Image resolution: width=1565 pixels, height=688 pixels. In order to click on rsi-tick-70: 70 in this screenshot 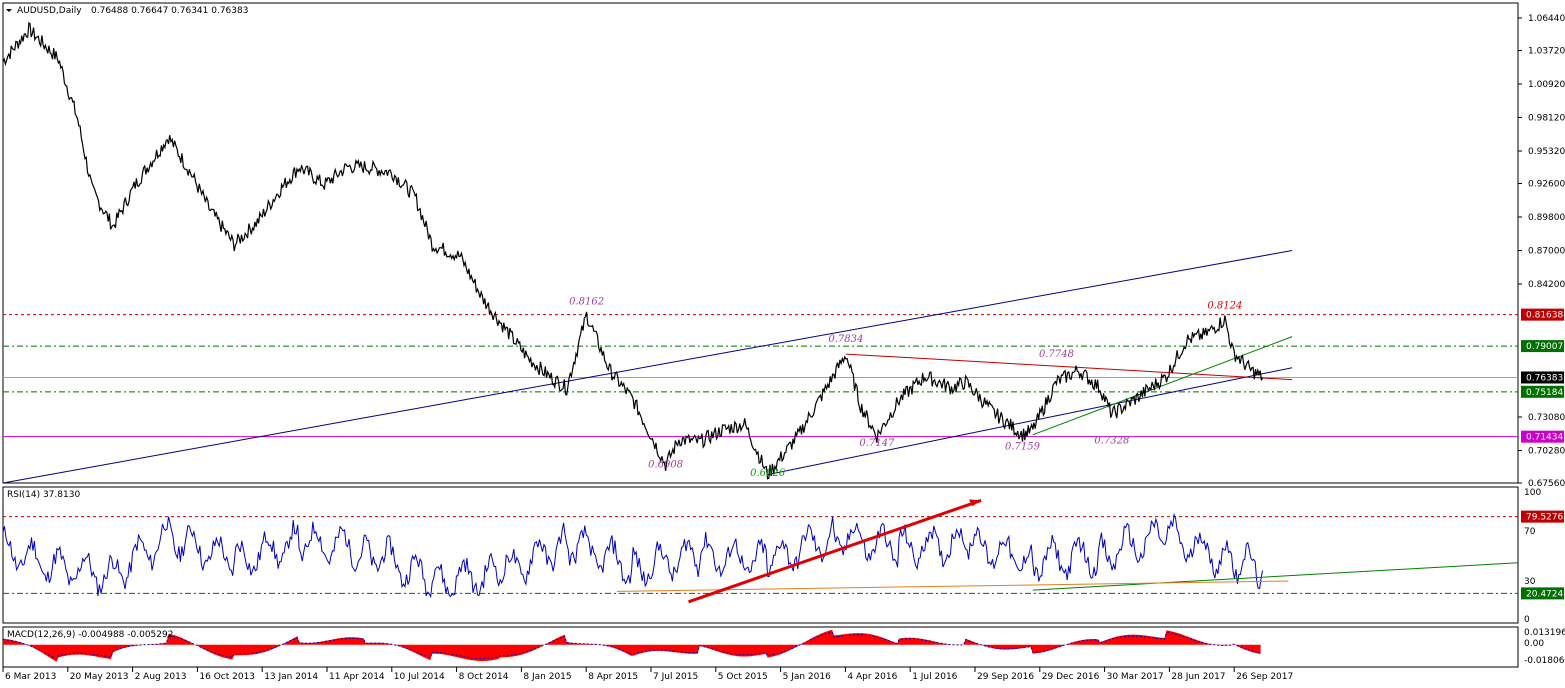, I will do `click(1530, 532)`.